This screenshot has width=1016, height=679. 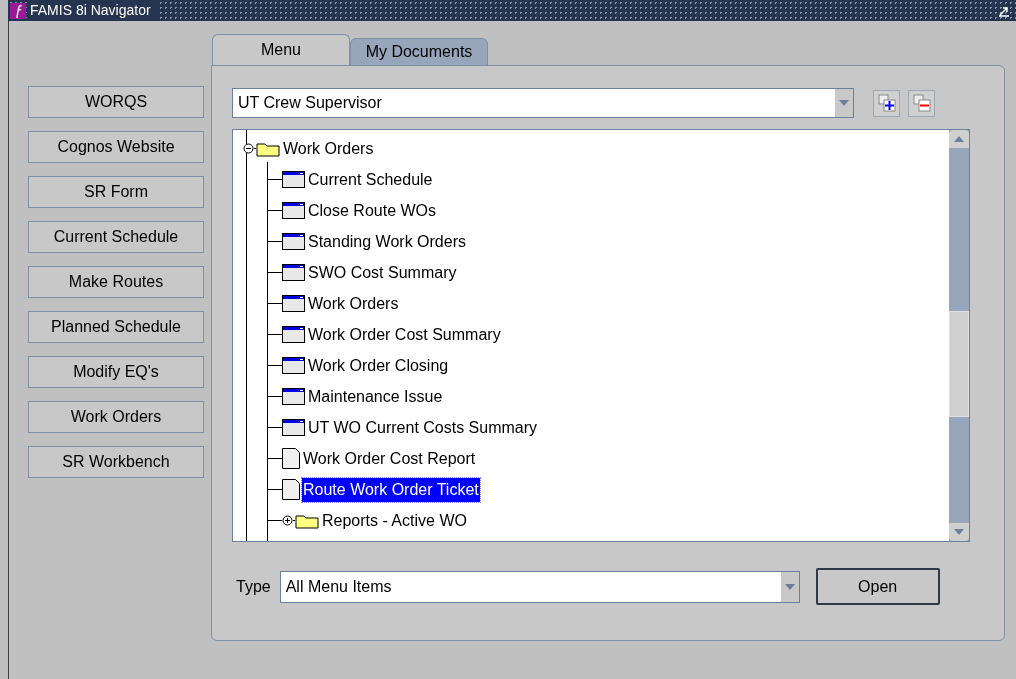 What do you see at coordinates (394, 520) in the screenshot?
I see `tree-item: Reports - Active WO` at bounding box center [394, 520].